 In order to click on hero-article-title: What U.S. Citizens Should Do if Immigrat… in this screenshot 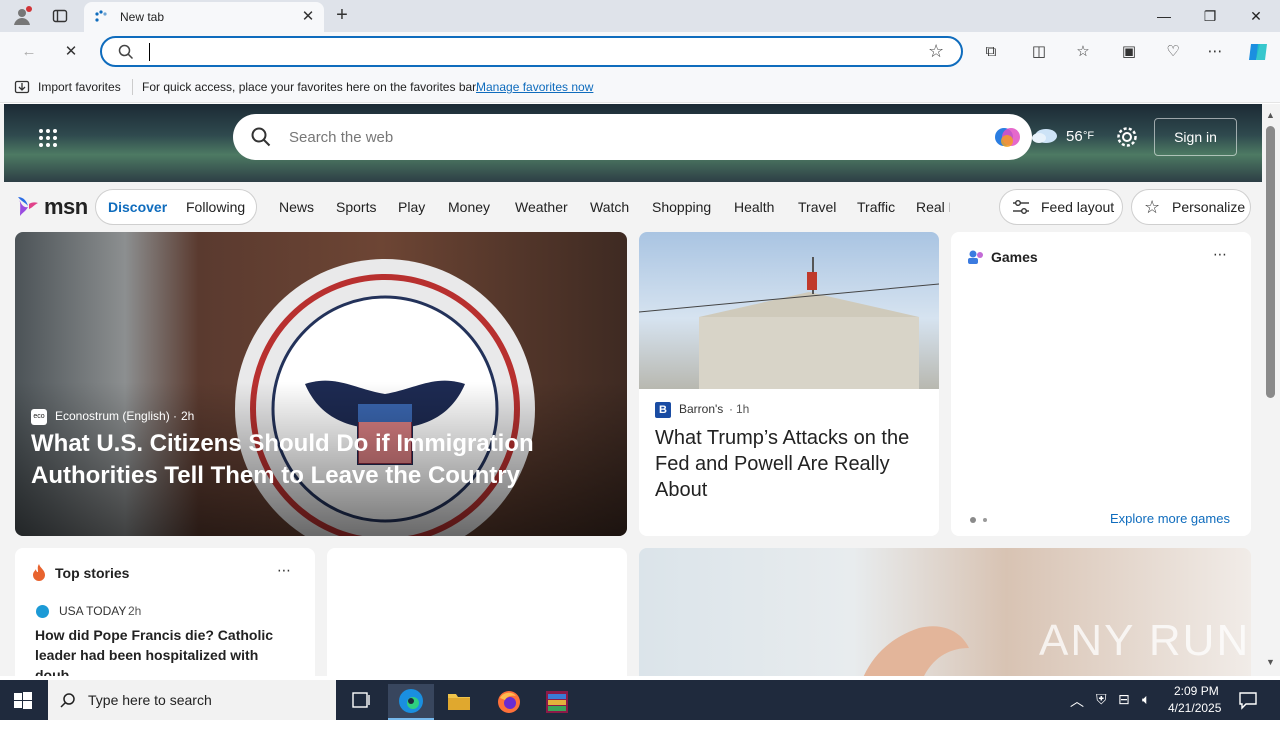, I will do `click(311, 460)`.